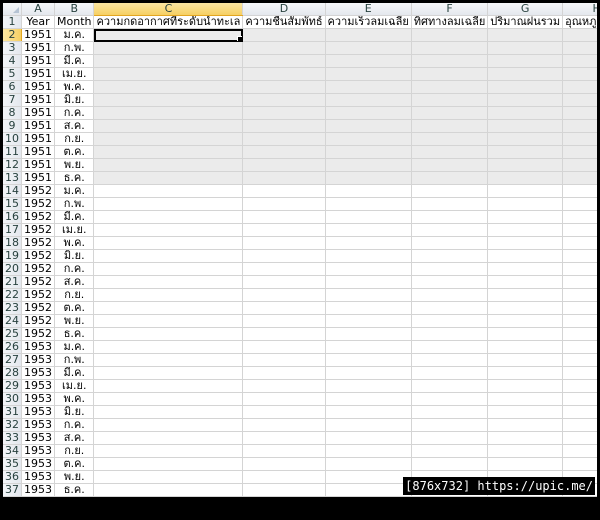 This screenshot has width=600, height=520. I want to click on row-header: 27, so click(12, 360).